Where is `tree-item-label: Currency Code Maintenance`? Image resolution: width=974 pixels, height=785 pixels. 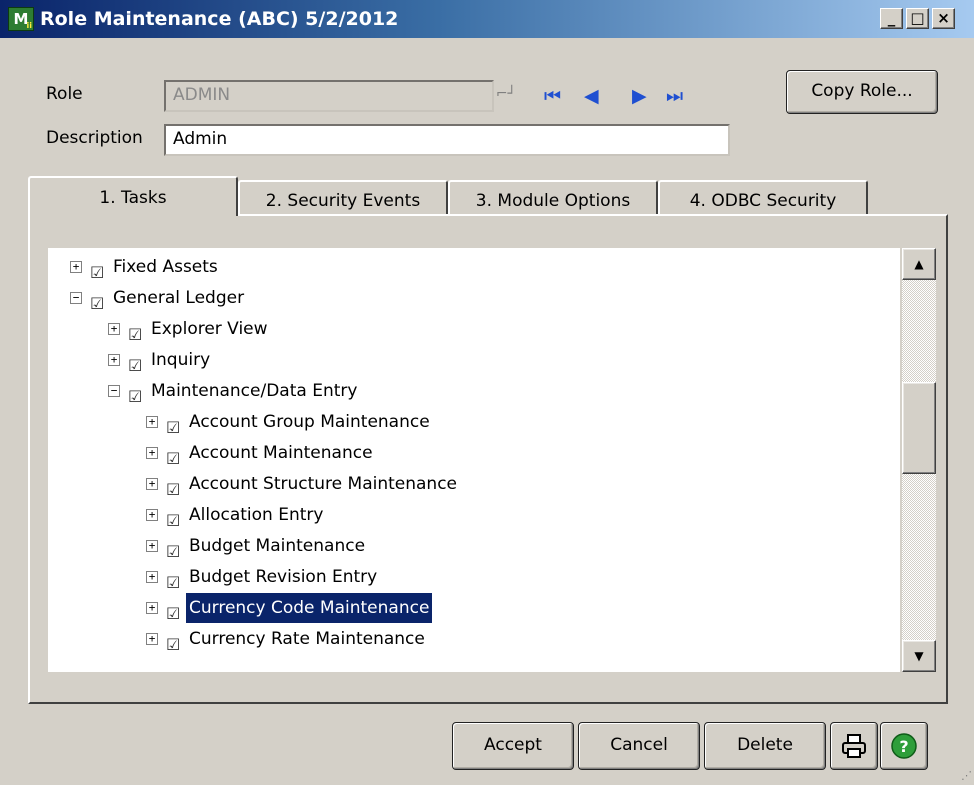
tree-item-label: Currency Code Maintenance is located at coordinates (309, 608).